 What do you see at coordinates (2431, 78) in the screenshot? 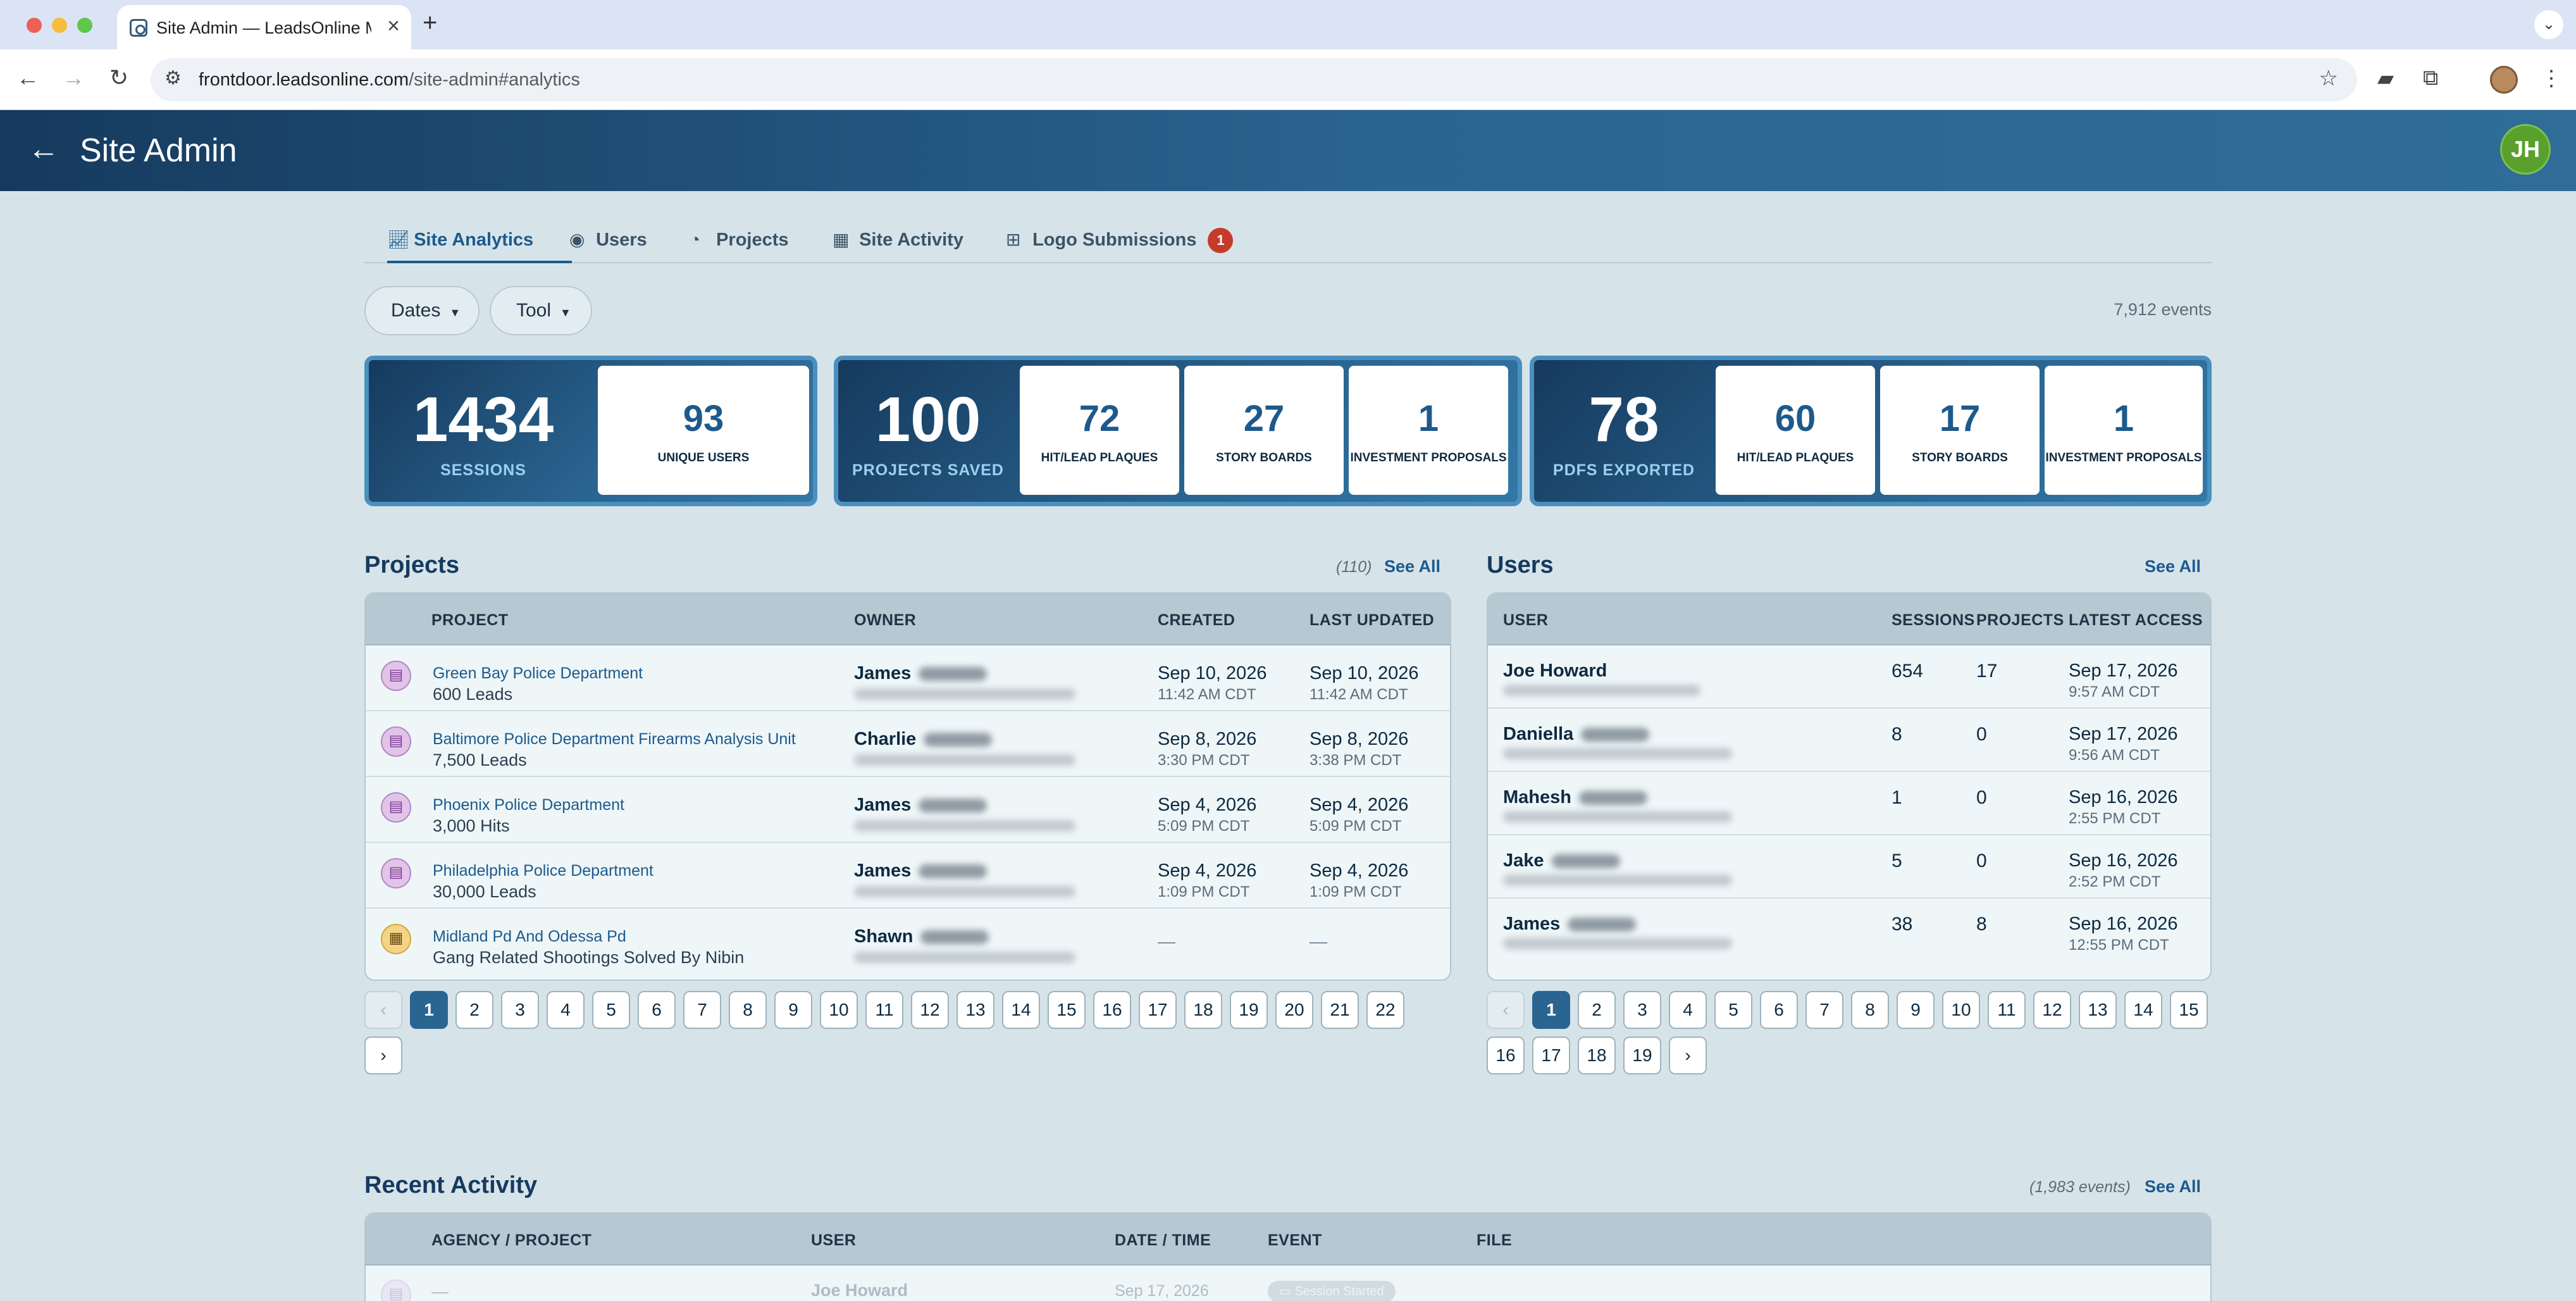
I see `extensions-icon: ⧉` at bounding box center [2431, 78].